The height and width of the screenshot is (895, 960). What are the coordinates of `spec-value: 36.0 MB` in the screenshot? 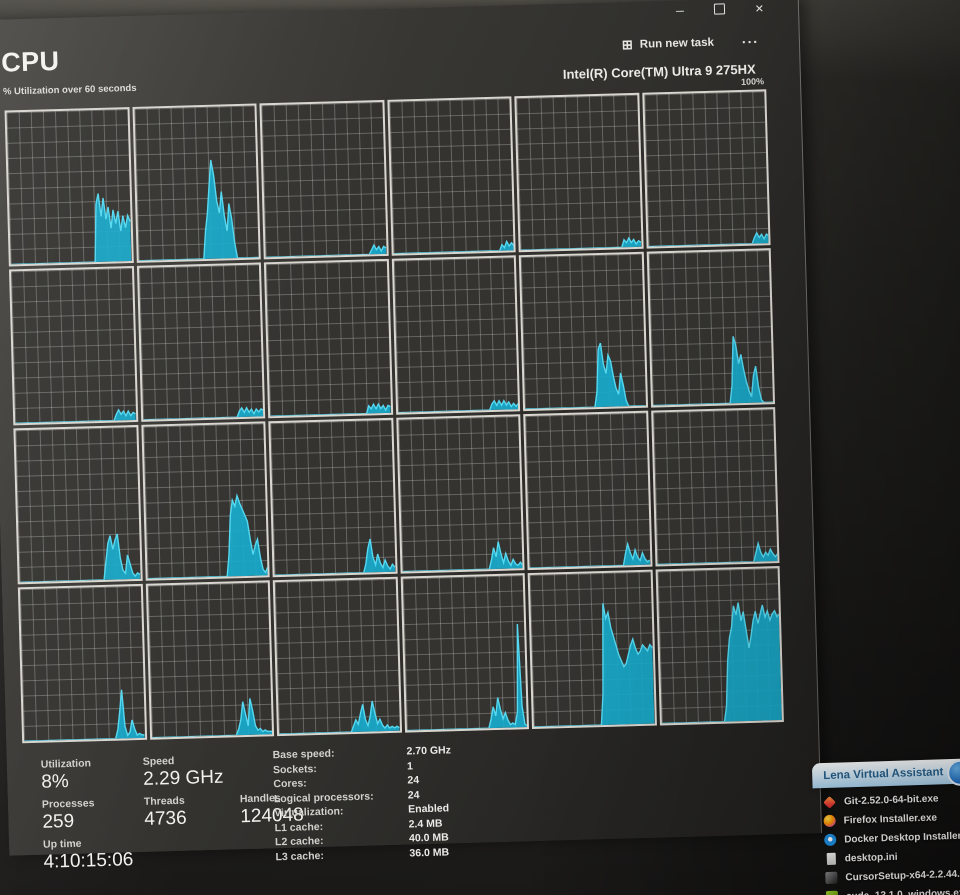 It's located at (429, 852).